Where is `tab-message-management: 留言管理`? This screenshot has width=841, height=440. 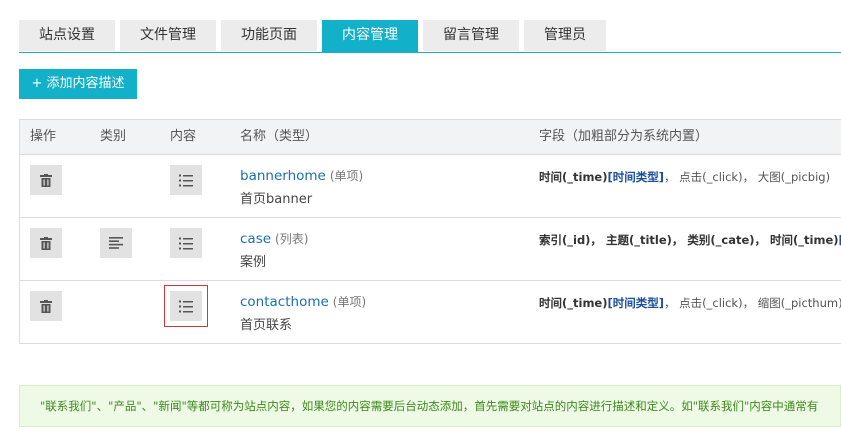
tab-message-management: 留言管理 is located at coordinates (471, 35).